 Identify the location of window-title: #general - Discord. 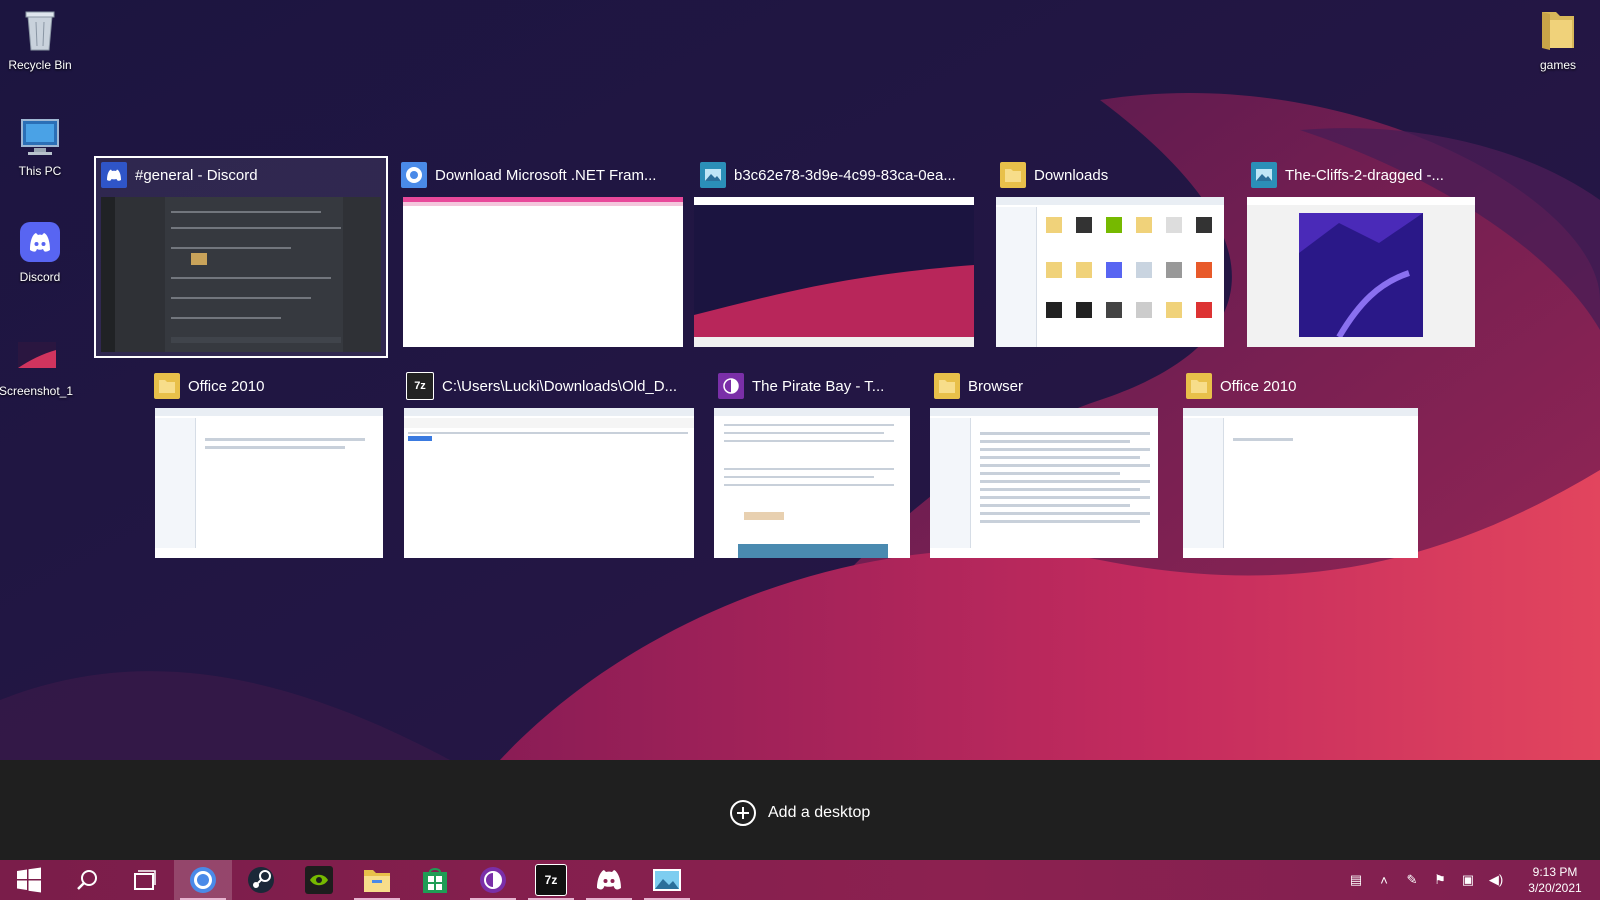
(196, 175).